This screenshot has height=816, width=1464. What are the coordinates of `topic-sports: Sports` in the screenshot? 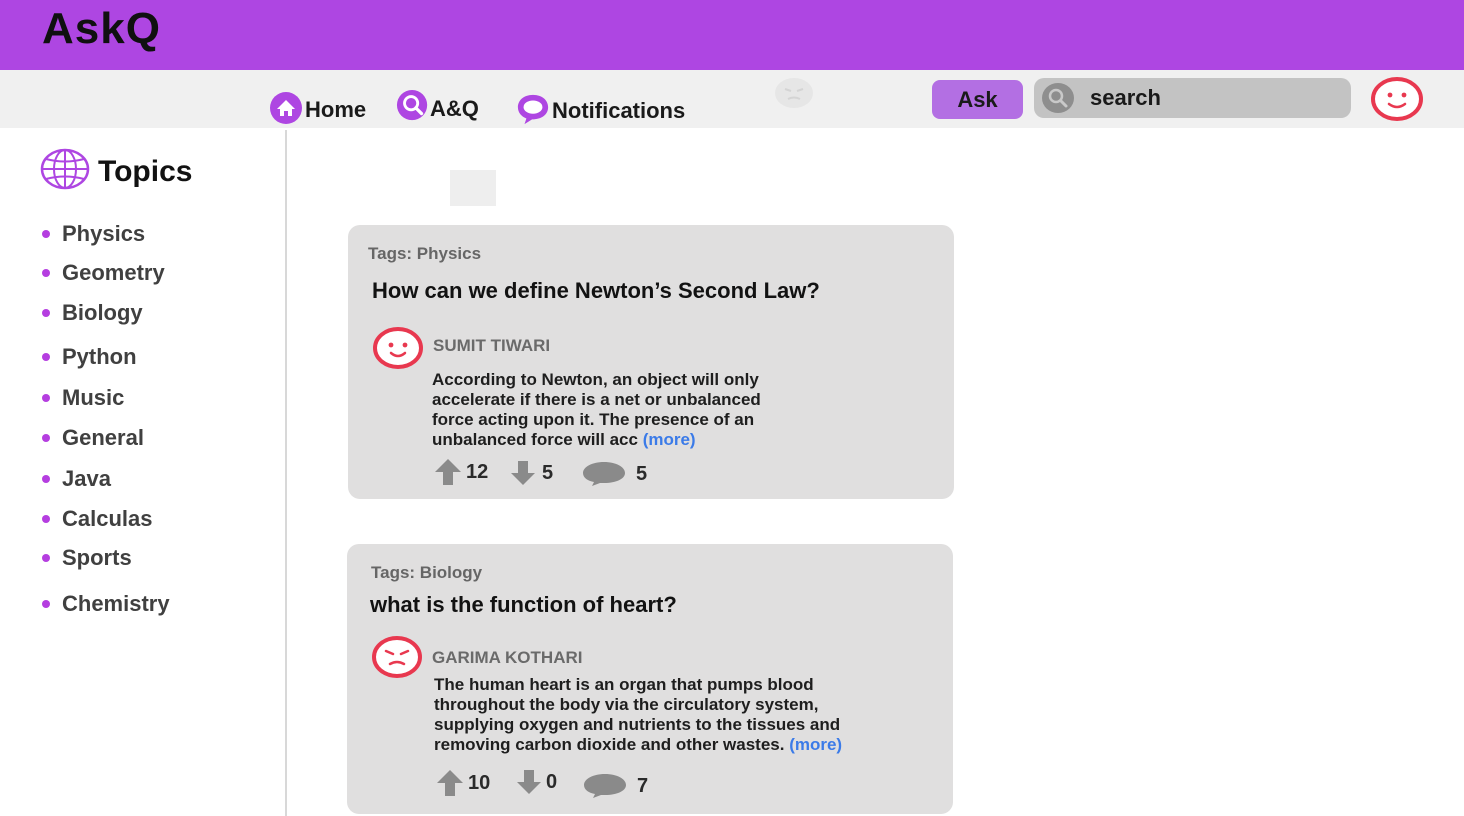 It's located at (87, 558).